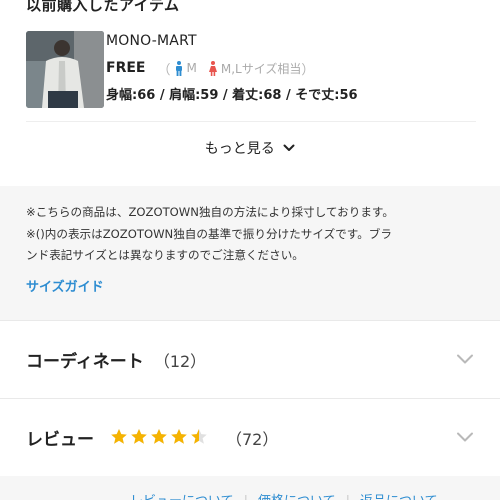  I want to click on measurements: 身幅:66 / 肩幅:59 / 着丈:68 / そで丈:56, so click(232, 95).